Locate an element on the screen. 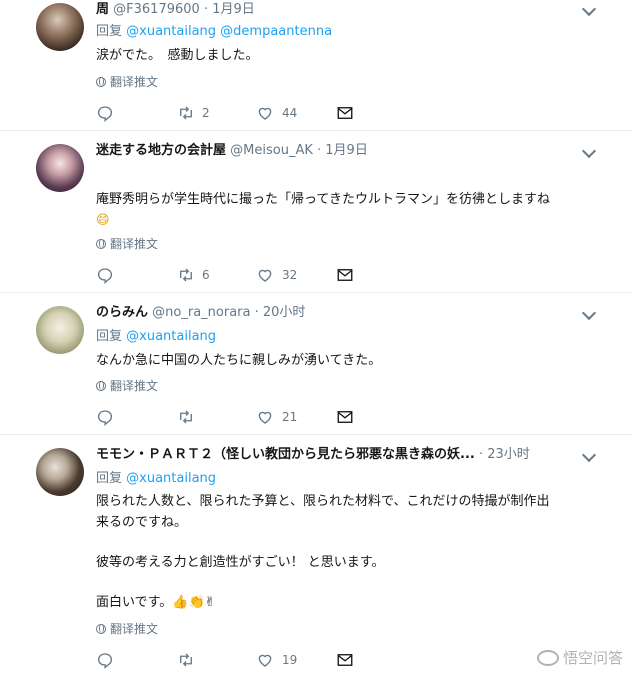 This screenshot has height=675, width=633. tweet-header: モモン・ＰＡＲＴ２（怪しい教団から見たら邪悪な黒き森の妖... · 23小时 is located at coordinates (313, 455).